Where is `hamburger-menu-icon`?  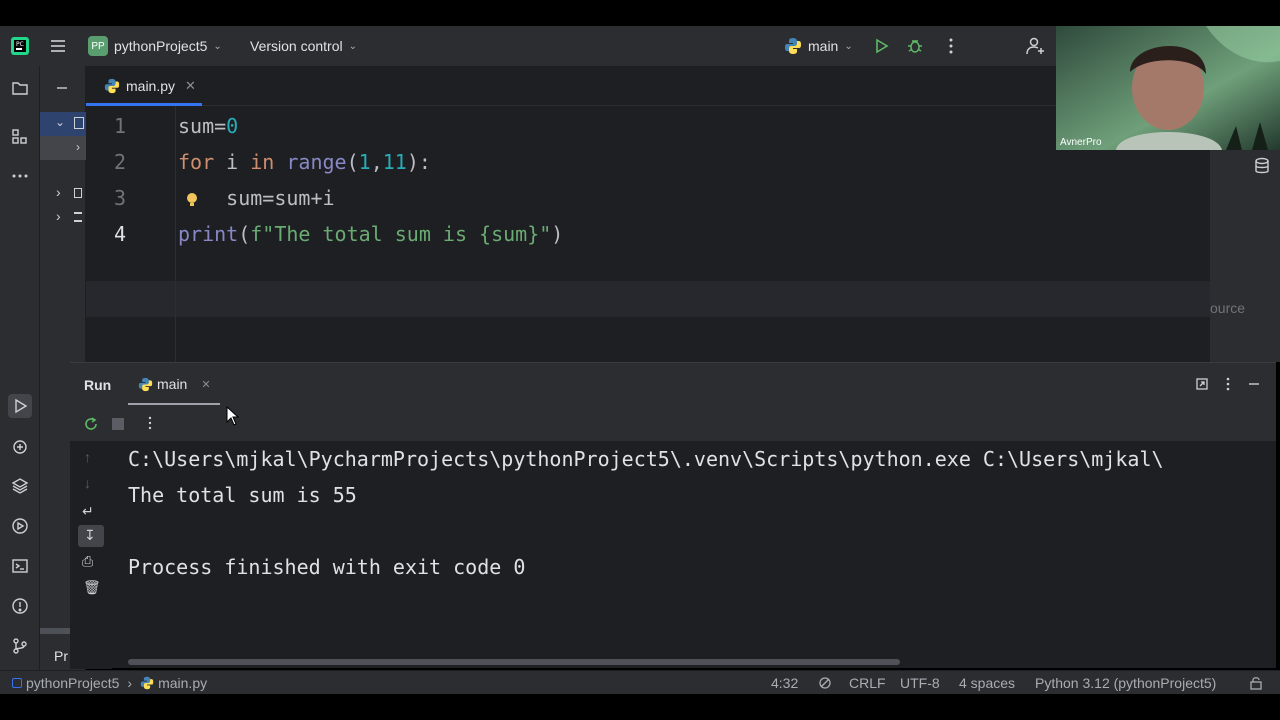 hamburger-menu-icon is located at coordinates (58, 46).